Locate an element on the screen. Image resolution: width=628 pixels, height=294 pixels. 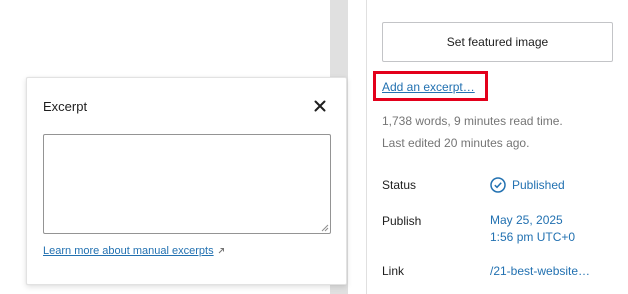
learn-more-excerpts-link: Learn more about manual excerpts is located at coordinates (134, 251).